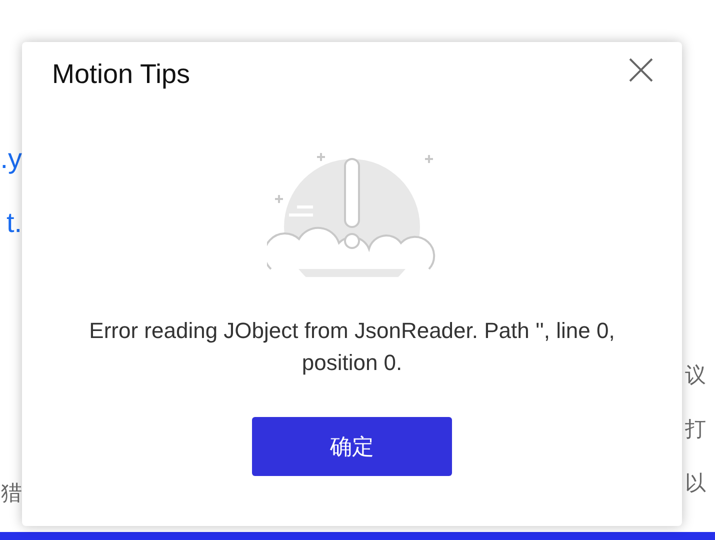 The image size is (715, 540). What do you see at coordinates (14, 223) in the screenshot?
I see `page-link: t.` at bounding box center [14, 223].